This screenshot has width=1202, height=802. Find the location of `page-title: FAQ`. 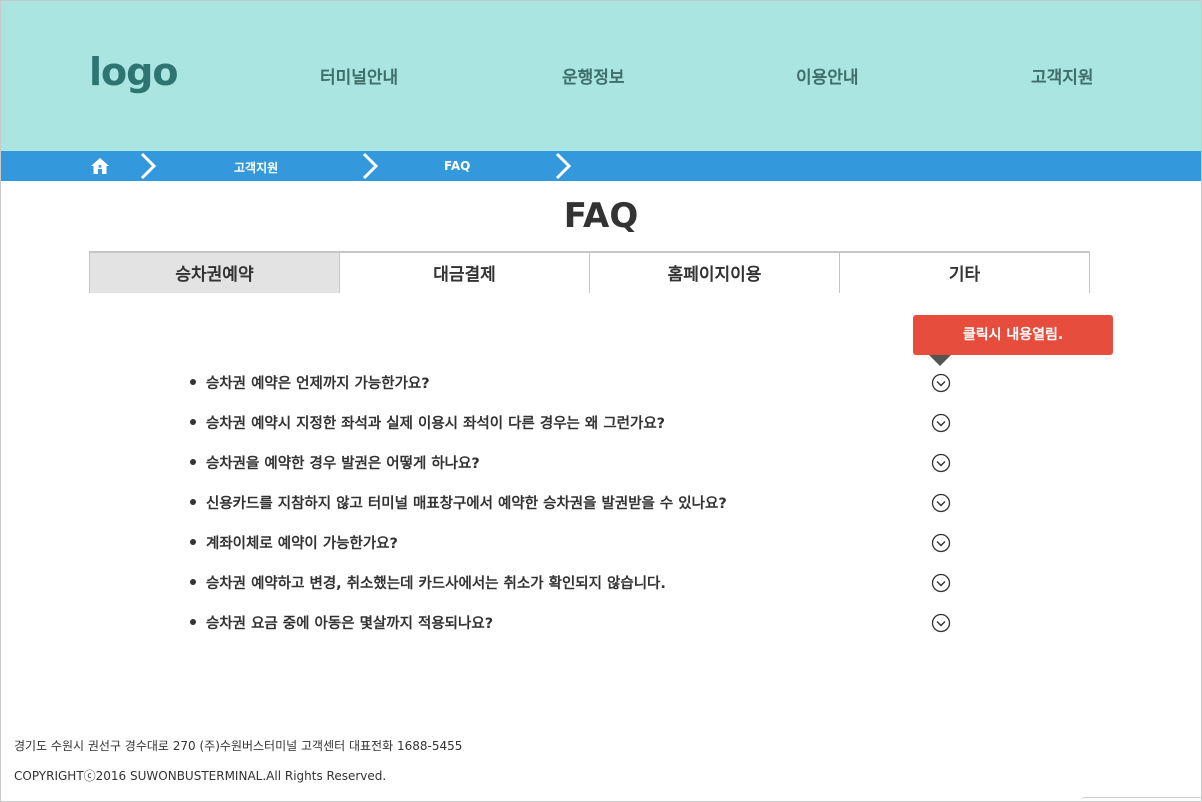

page-title: FAQ is located at coordinates (601, 216).